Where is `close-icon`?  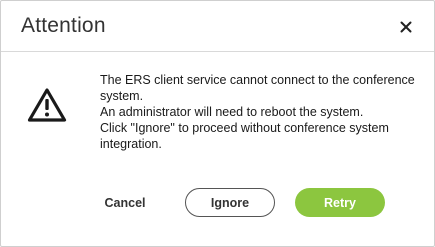
close-icon is located at coordinates (406, 27).